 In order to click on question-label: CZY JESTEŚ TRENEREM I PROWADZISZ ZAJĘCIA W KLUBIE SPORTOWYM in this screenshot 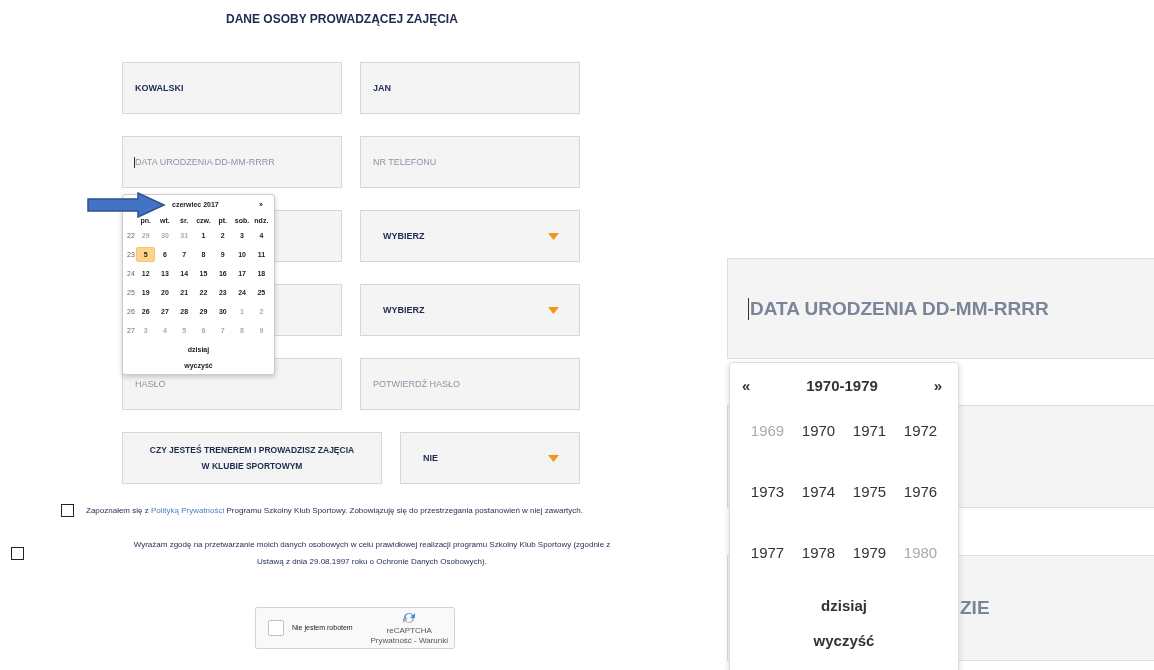, I will do `click(252, 458)`.